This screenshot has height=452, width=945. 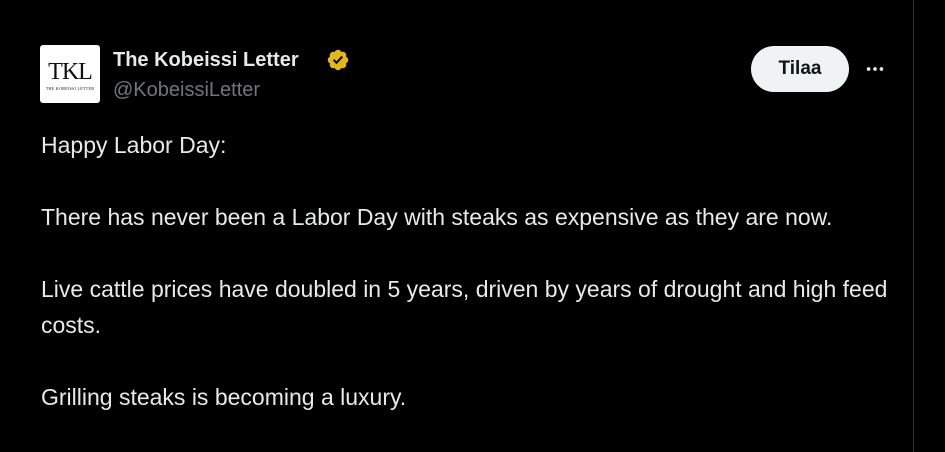 I want to click on timeline-border, so click(x=913, y=226).